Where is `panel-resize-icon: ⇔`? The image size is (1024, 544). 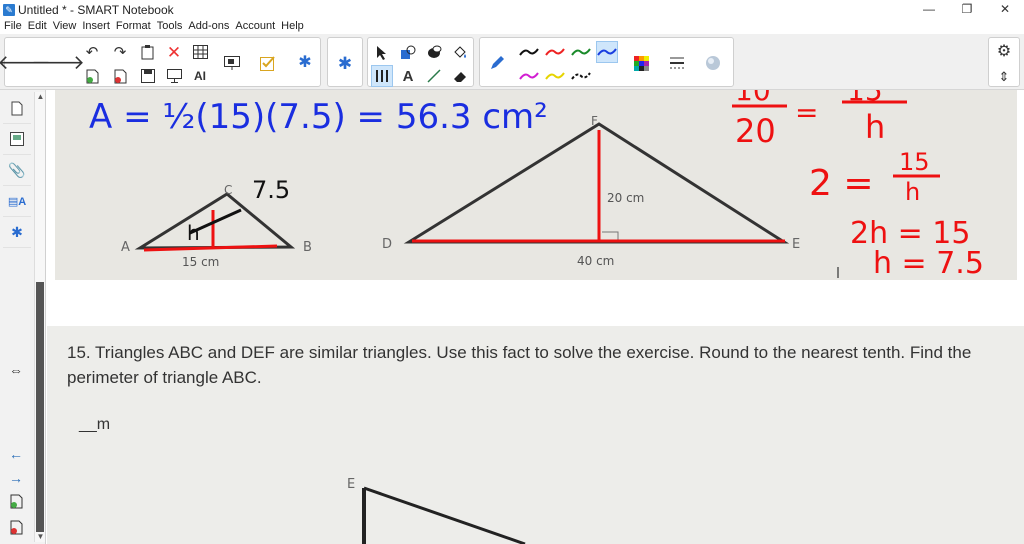 panel-resize-icon: ⇔ is located at coordinates (16, 370).